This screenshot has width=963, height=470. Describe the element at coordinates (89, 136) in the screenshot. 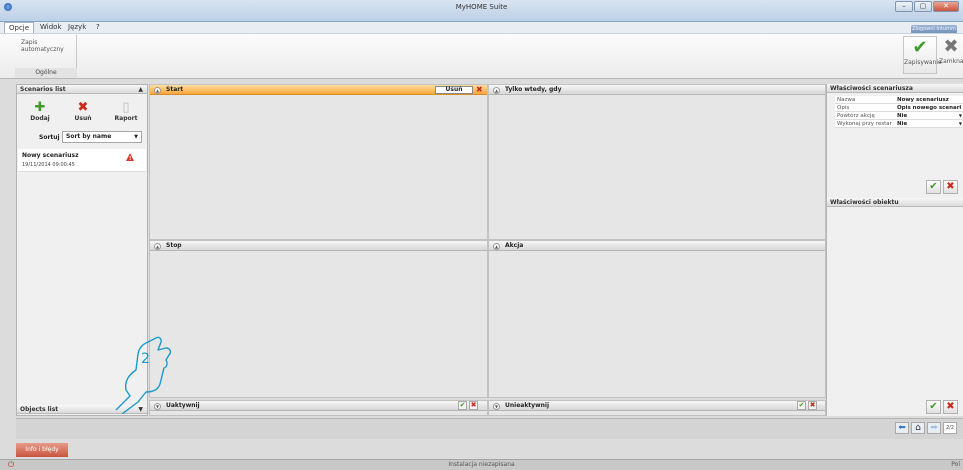

I see `sort-value: Sort by name` at that location.